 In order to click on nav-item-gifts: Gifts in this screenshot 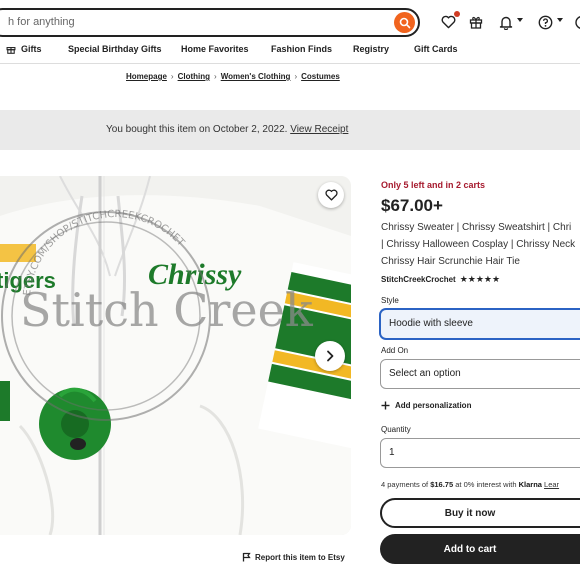, I will do `click(24, 49)`.